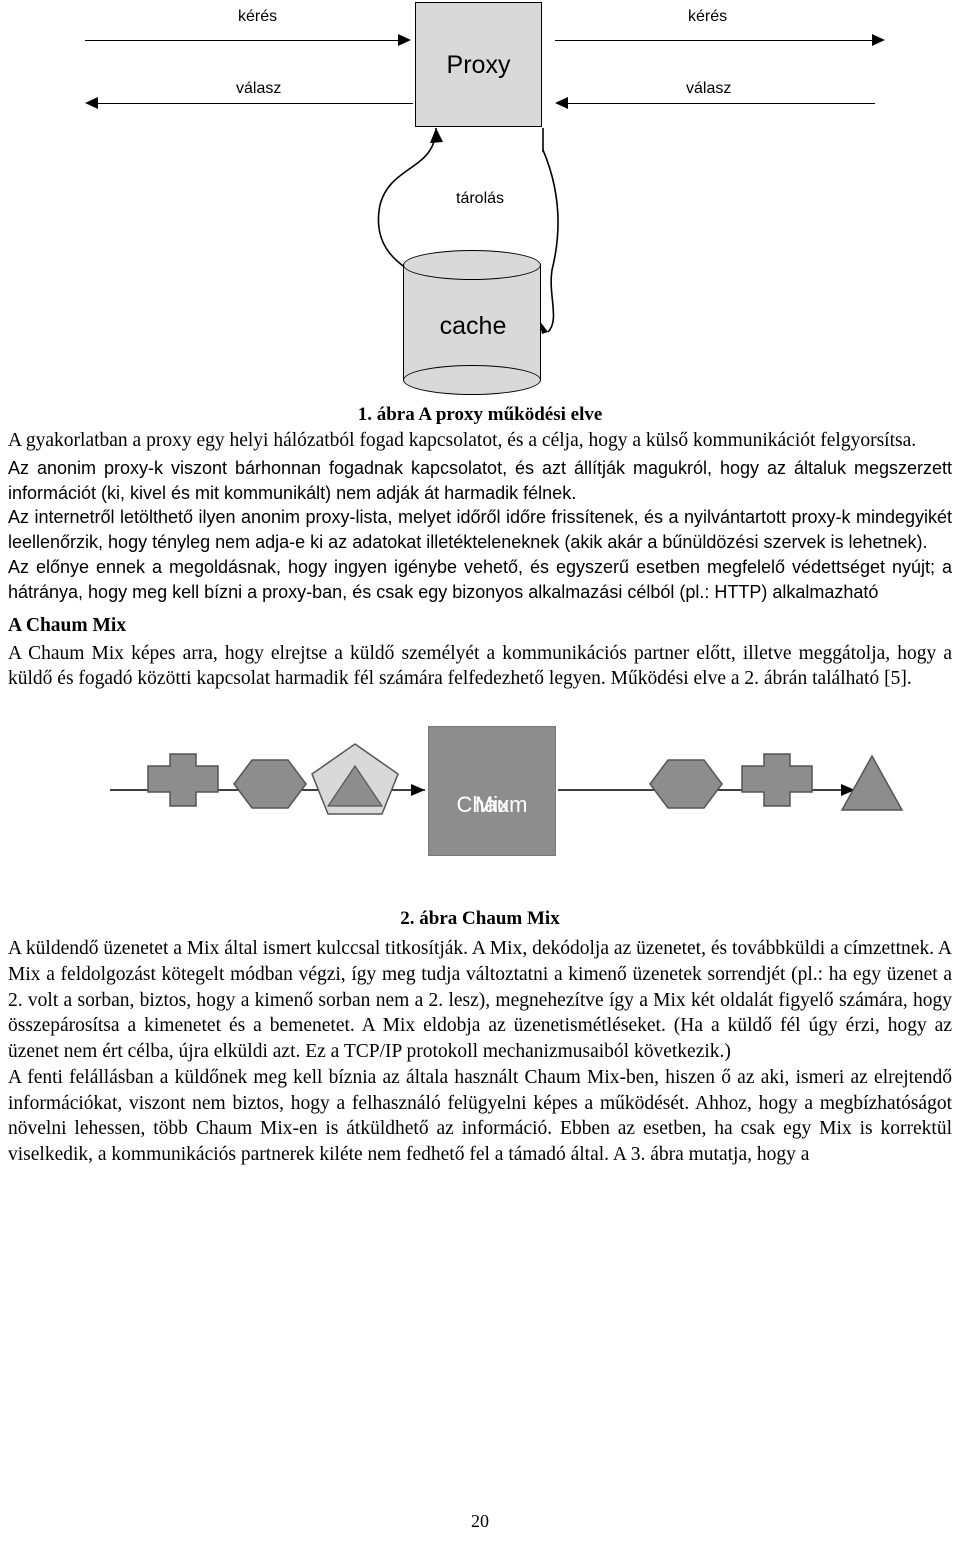 This screenshot has height=1546, width=960. I want to click on chaum-mix-box-label: Chaum Mix, so click(492, 788).